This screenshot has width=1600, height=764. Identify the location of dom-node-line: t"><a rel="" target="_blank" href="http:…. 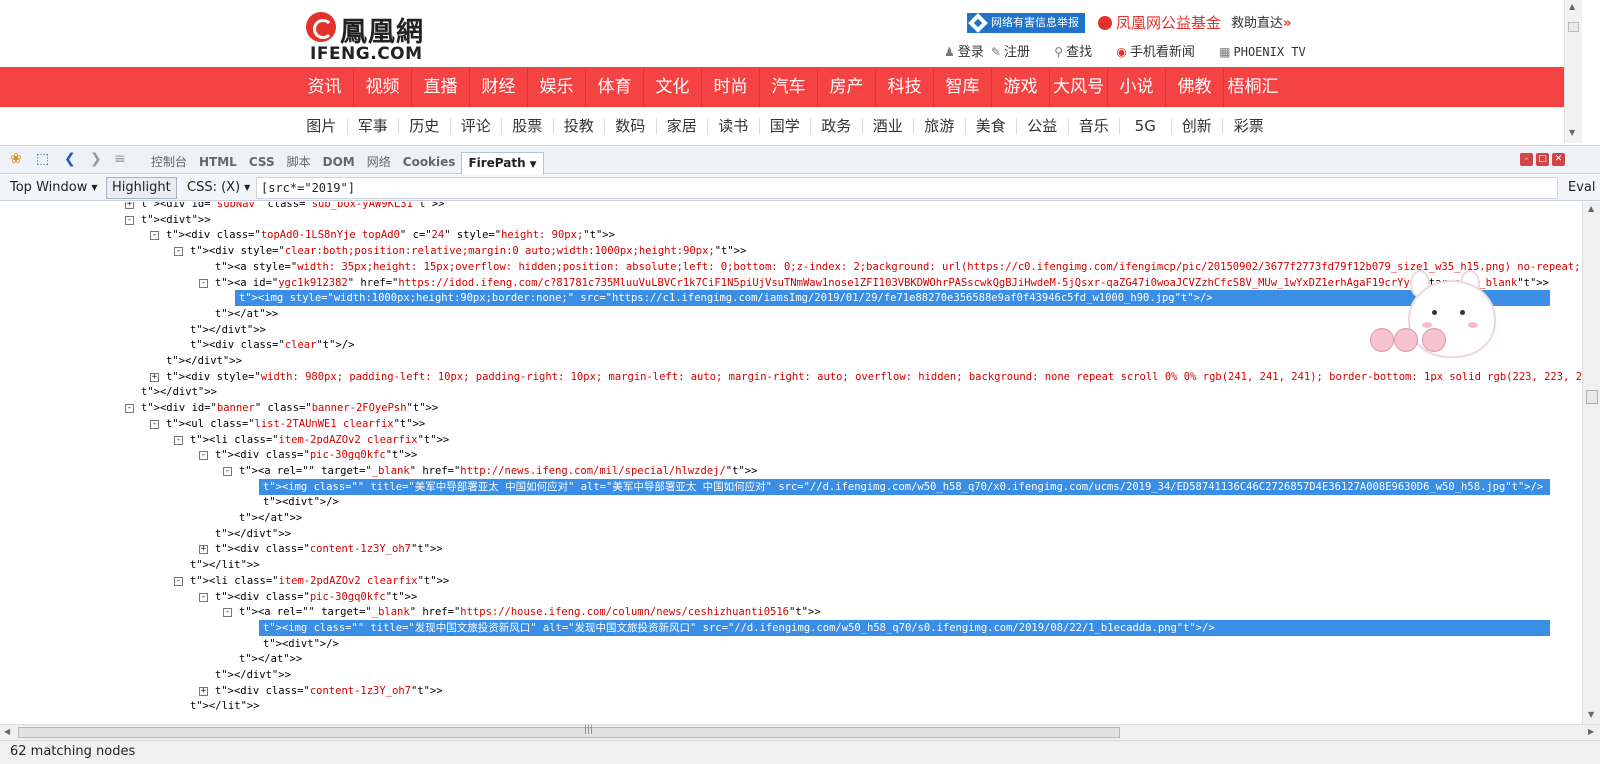
(498, 471).